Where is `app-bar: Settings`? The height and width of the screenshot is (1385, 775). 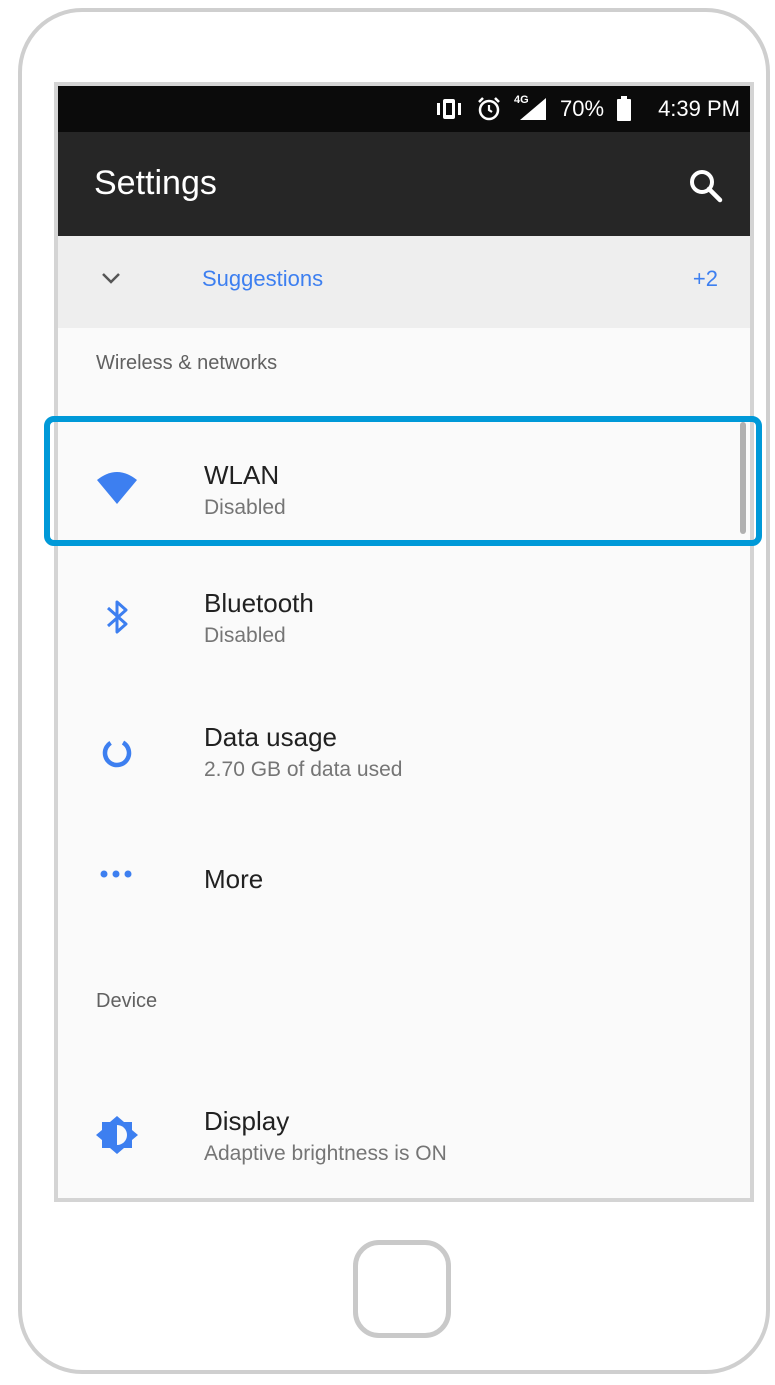
app-bar: Settings is located at coordinates (404, 184).